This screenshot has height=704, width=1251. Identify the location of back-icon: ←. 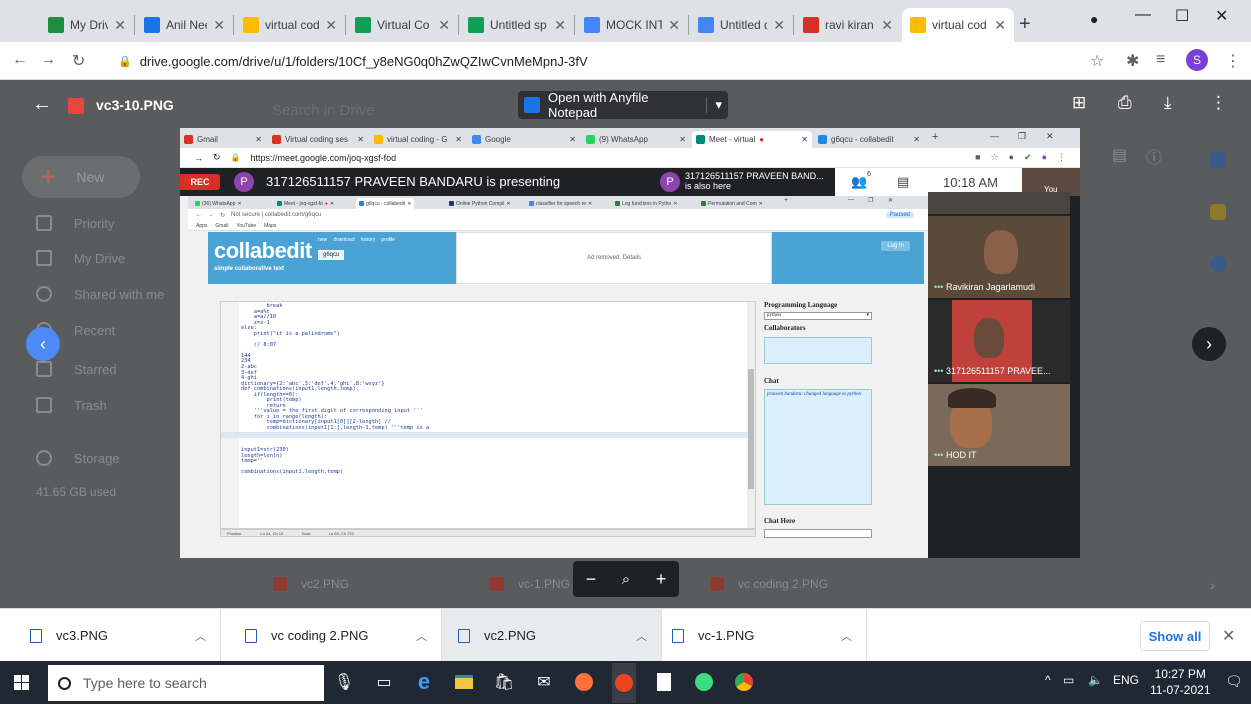
(20, 60).